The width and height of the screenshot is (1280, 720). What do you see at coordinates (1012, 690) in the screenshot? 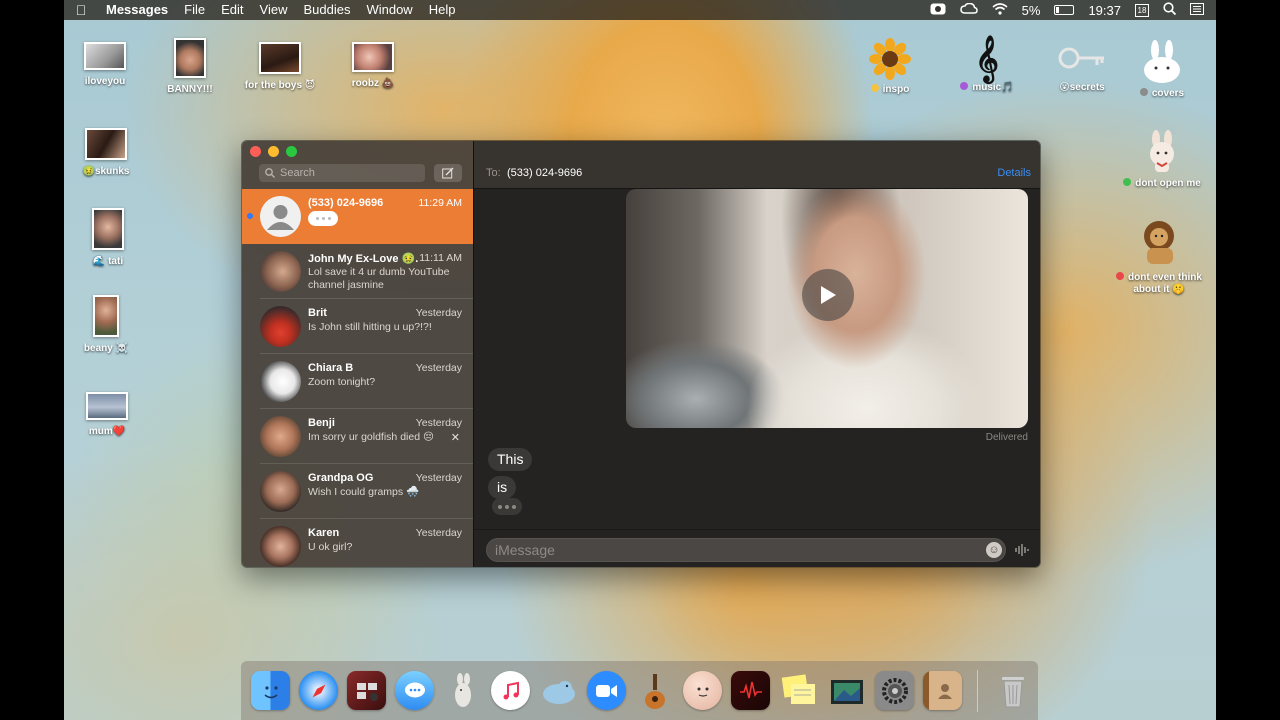
I see `trash-icon` at bounding box center [1012, 690].